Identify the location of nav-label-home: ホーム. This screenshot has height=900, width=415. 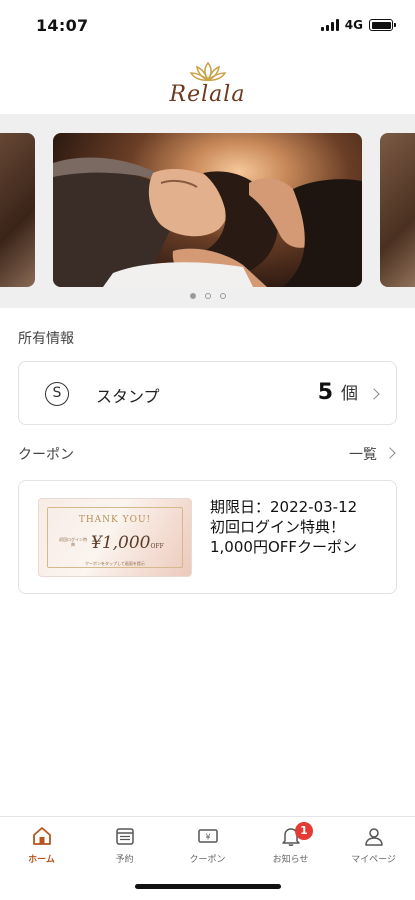
(41, 860).